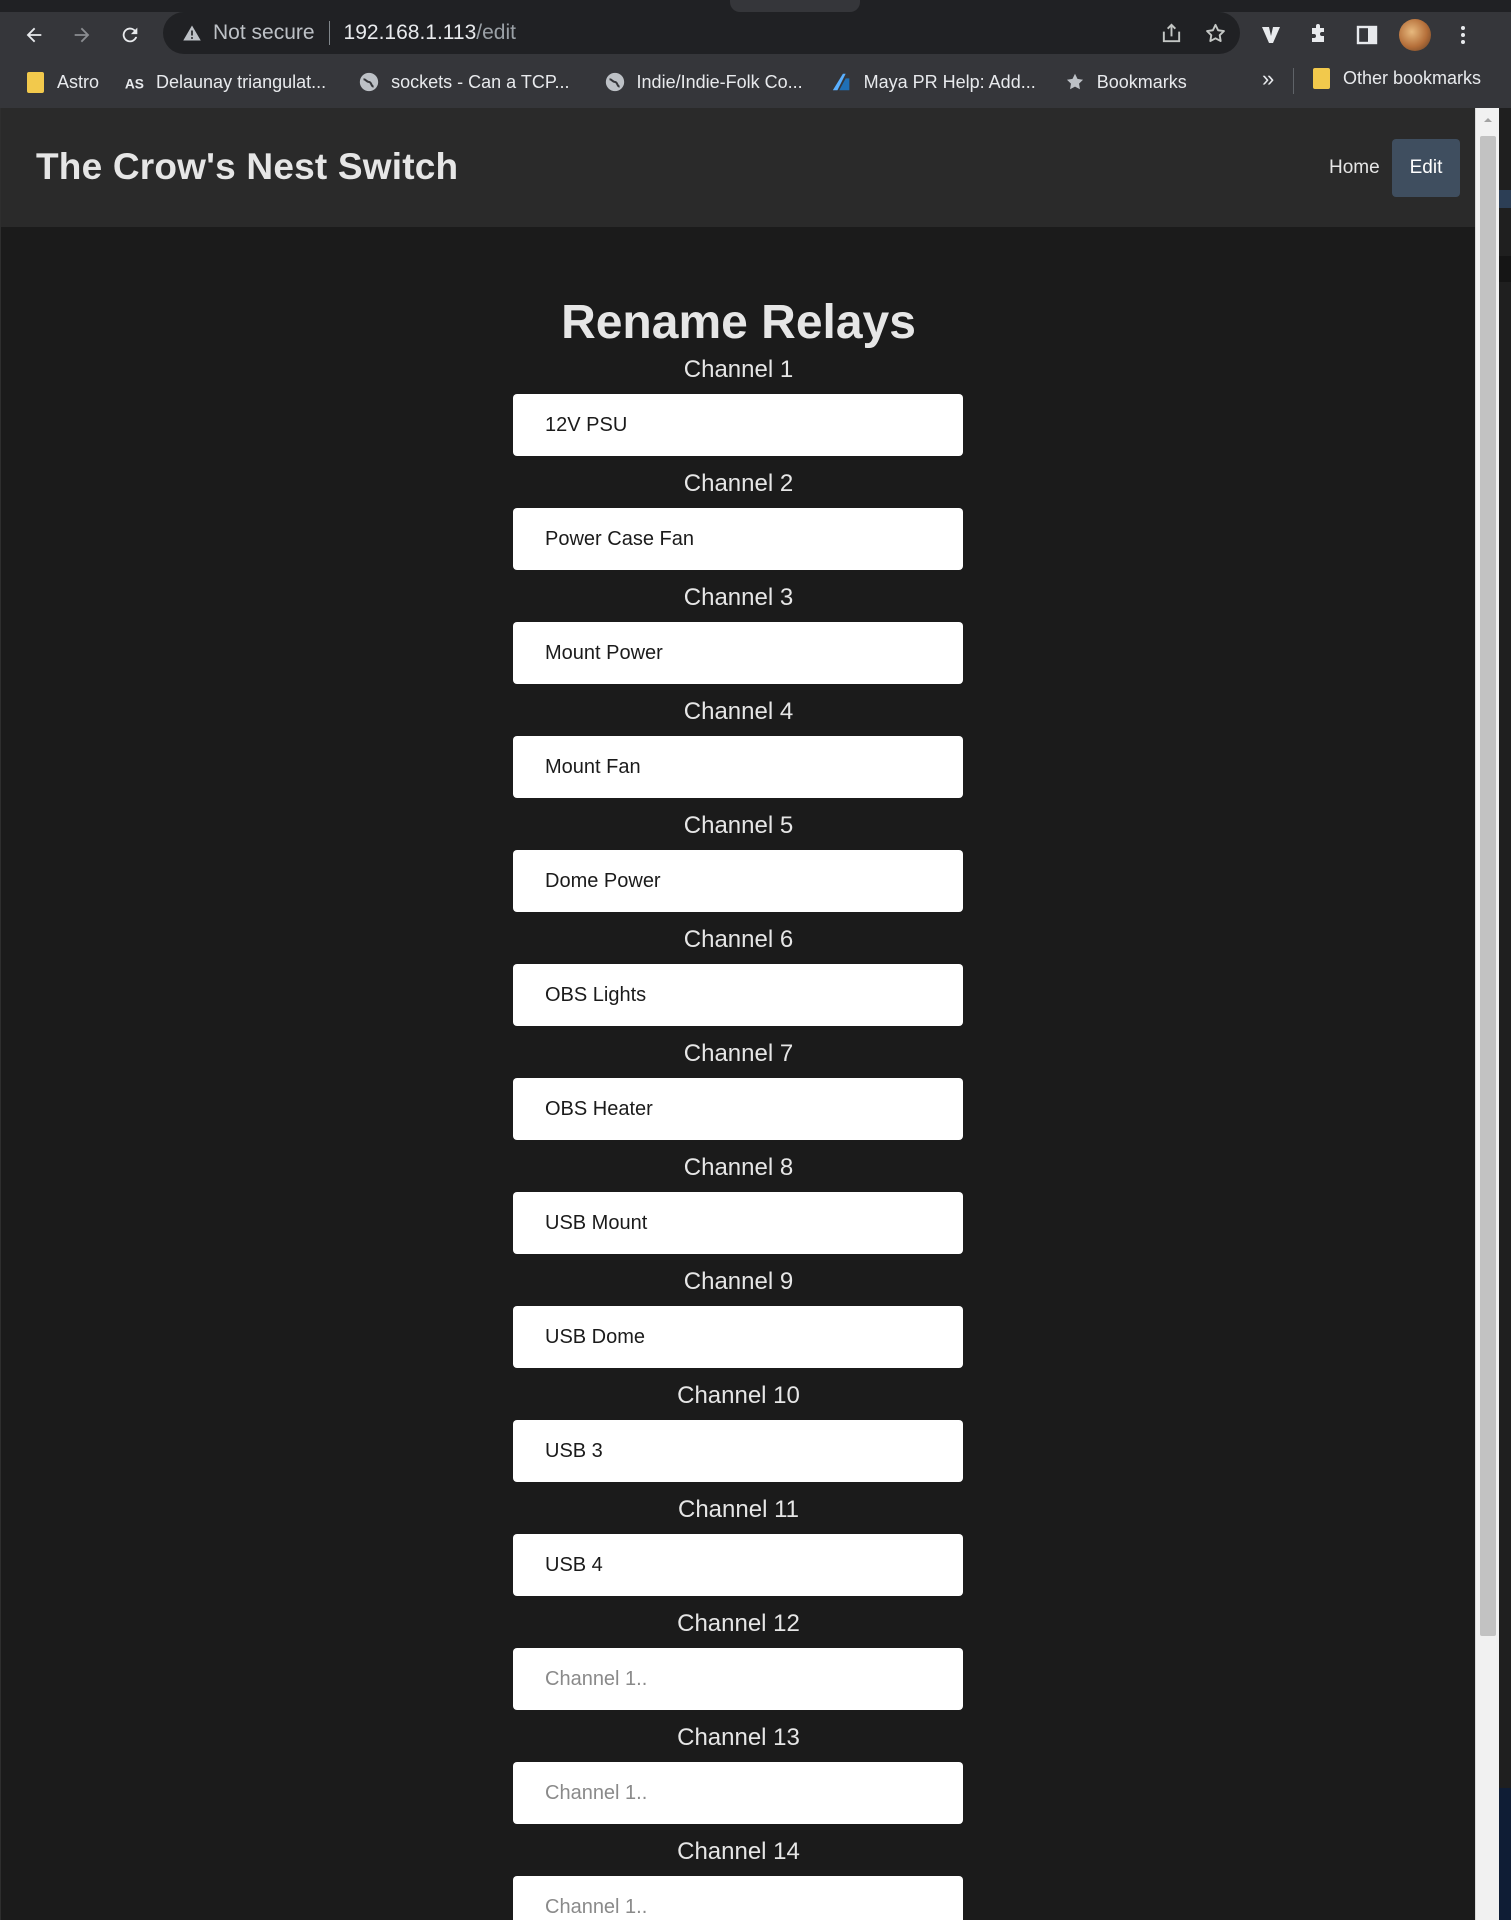 The height and width of the screenshot is (1920, 1511). I want to click on relay-row: Channel 1, so click(738, 413).